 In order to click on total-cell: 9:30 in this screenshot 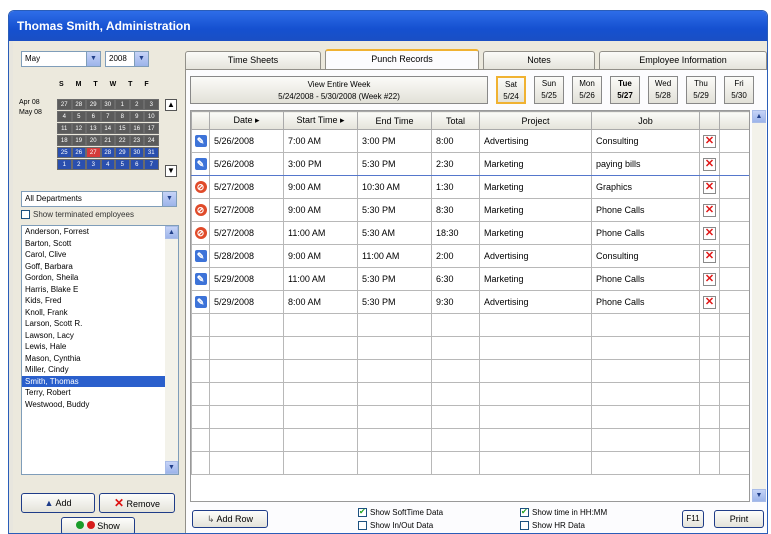, I will do `click(455, 302)`.